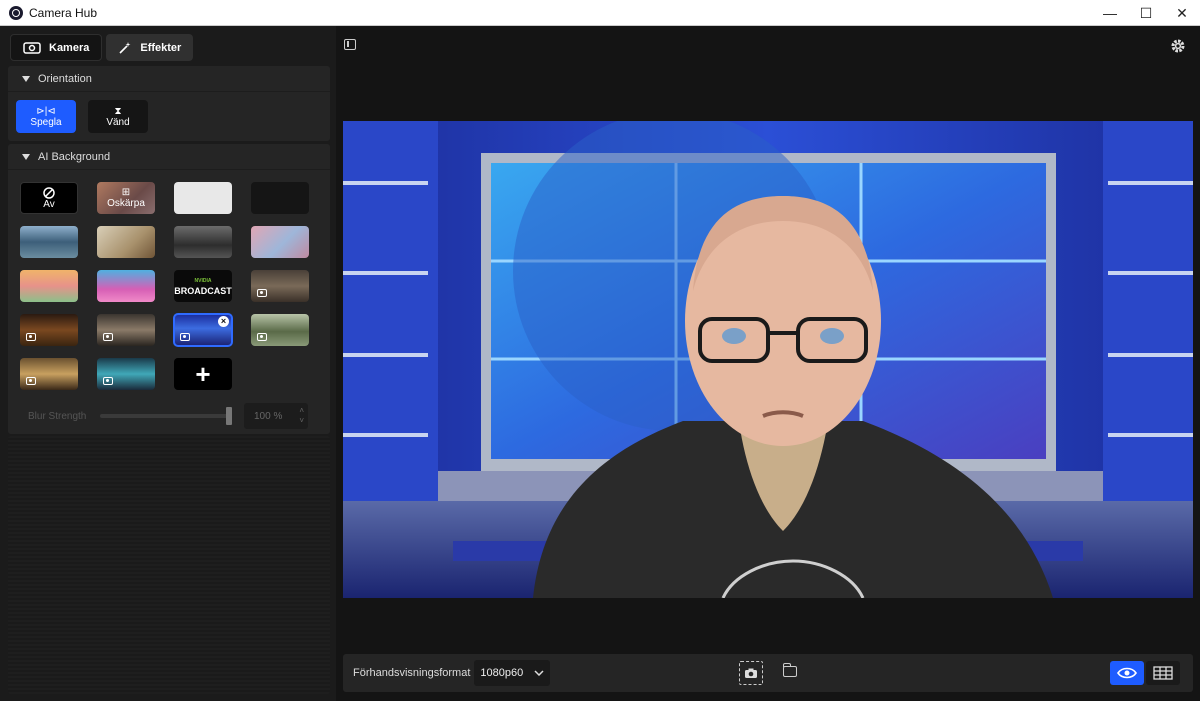 The image size is (1200, 701). What do you see at coordinates (169, 157) in the screenshot?
I see `ai-background-header: AI Background` at bounding box center [169, 157].